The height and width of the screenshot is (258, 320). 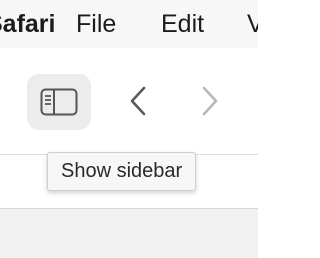 What do you see at coordinates (139, 101) in the screenshot?
I see `chevron-left-icon` at bounding box center [139, 101].